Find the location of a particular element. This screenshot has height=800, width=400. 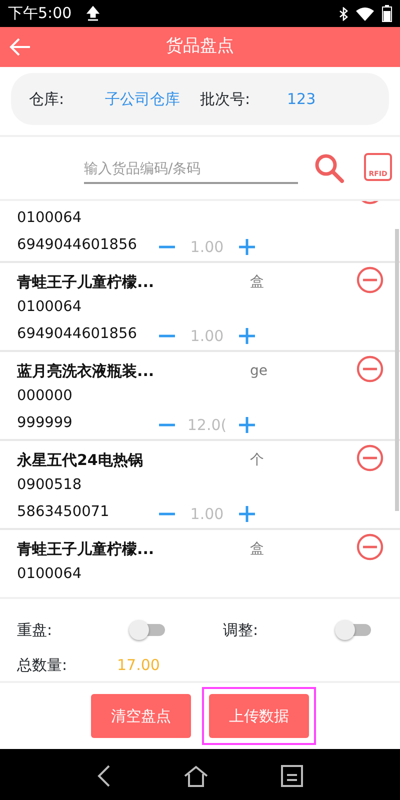

upload-icon is located at coordinates (93, 14).